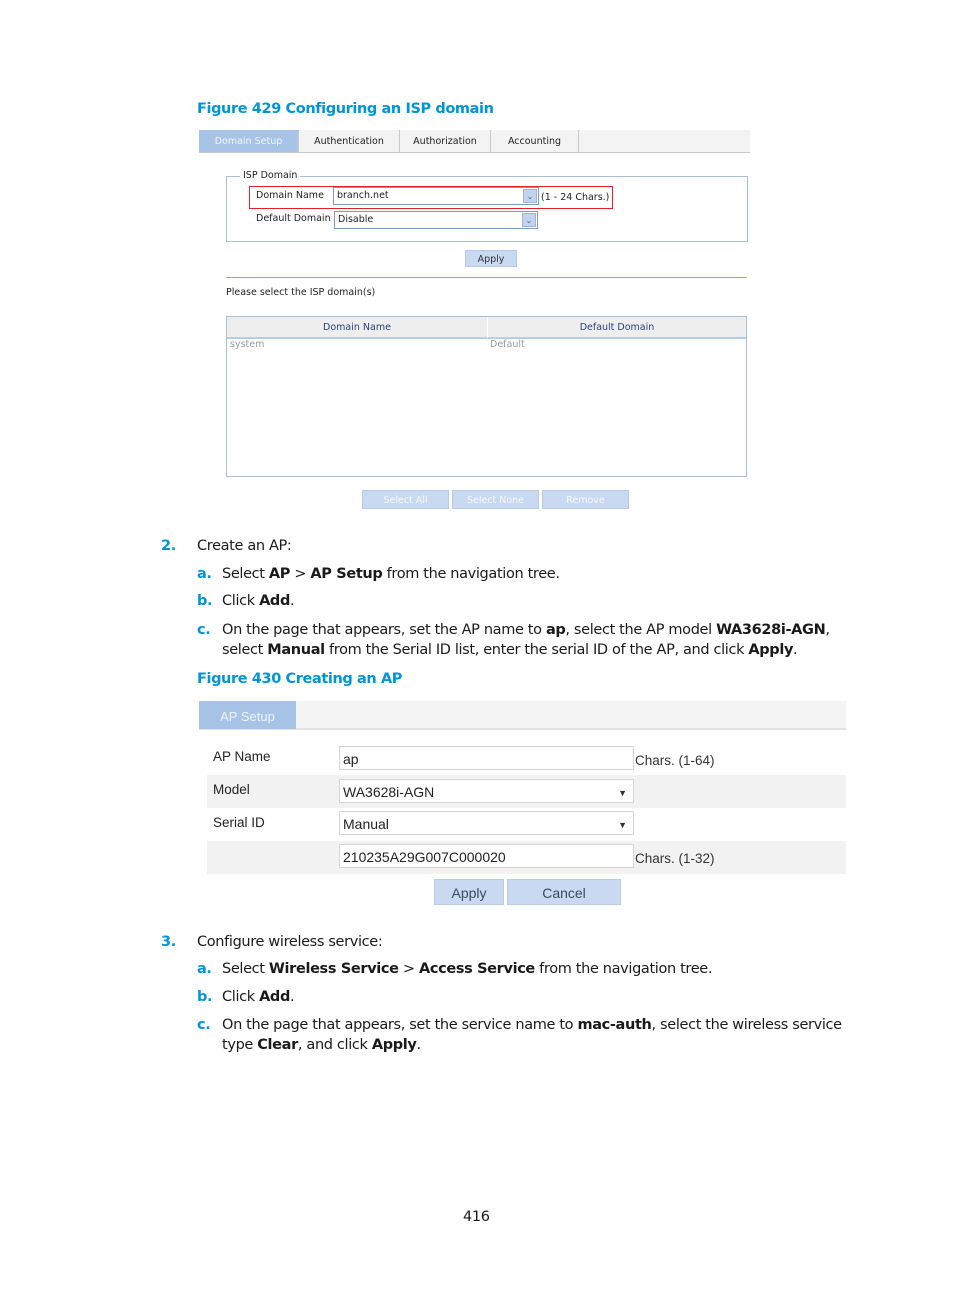  Describe the element at coordinates (244, 546) in the screenshot. I see `step-text: Create an AP:` at that location.